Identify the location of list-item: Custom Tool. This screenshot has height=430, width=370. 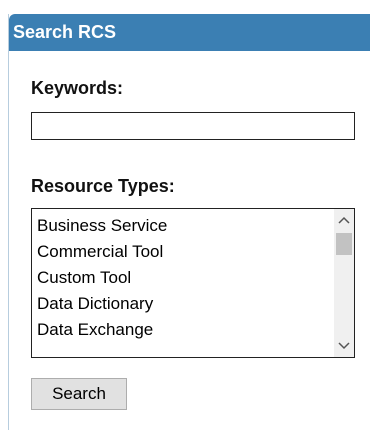
(183, 278).